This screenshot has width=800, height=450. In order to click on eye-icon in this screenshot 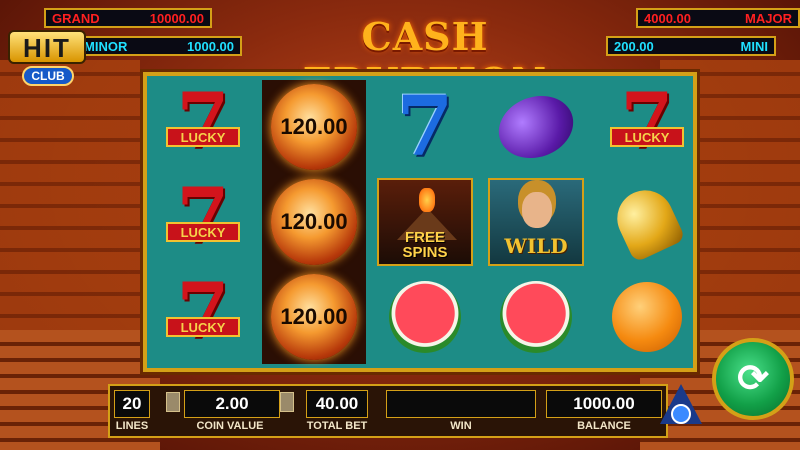, I will do `click(681, 414)`.